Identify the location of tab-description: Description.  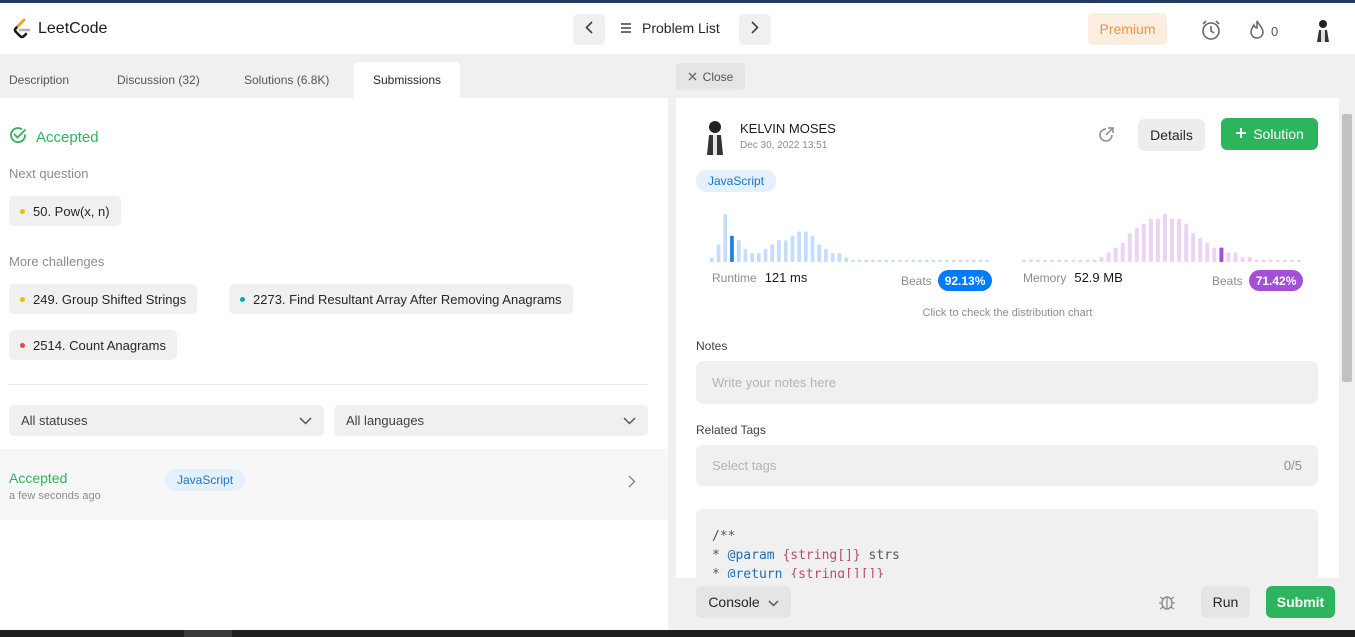
(39, 80).